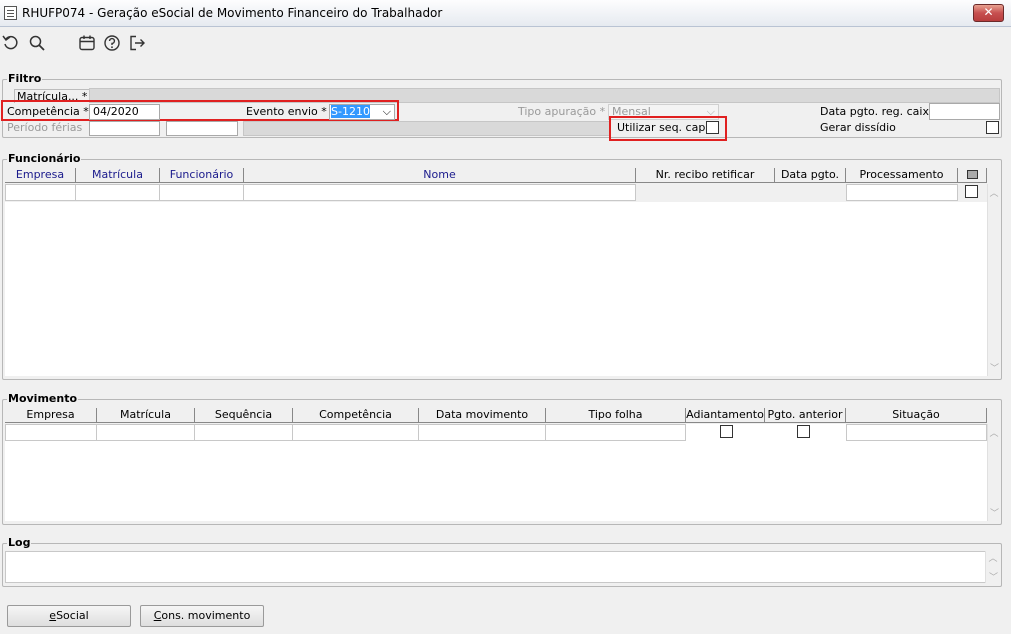 The height and width of the screenshot is (634, 1011). Describe the element at coordinates (25, 78) in the screenshot. I see `filtro-label: Filtro` at that location.